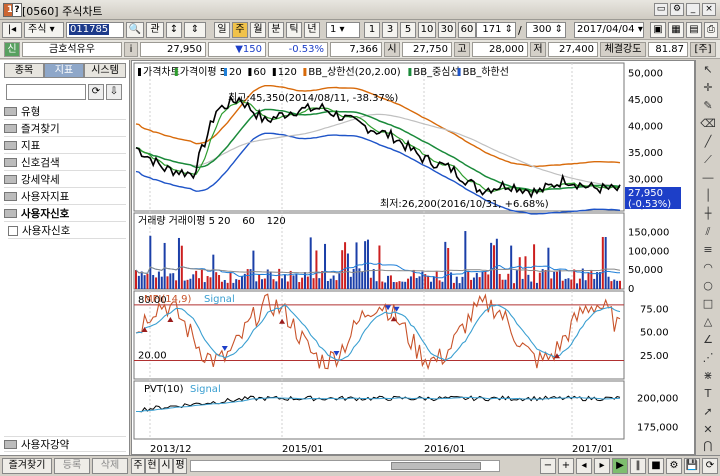 This screenshot has width=720, height=476. What do you see at coordinates (46, 92) in the screenshot?
I see `indicator-search-input` at bounding box center [46, 92].